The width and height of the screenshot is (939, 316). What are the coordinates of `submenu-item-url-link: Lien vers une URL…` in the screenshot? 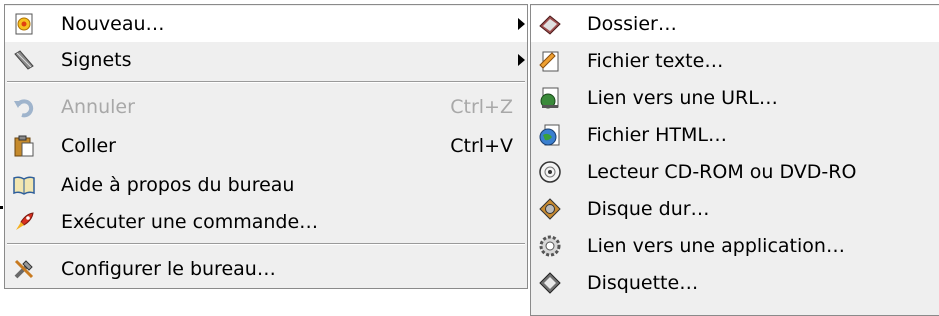 It's located at (735, 98).